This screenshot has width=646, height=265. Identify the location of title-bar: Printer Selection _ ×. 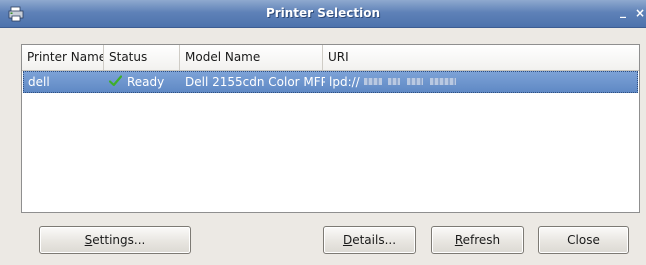
(323, 14).